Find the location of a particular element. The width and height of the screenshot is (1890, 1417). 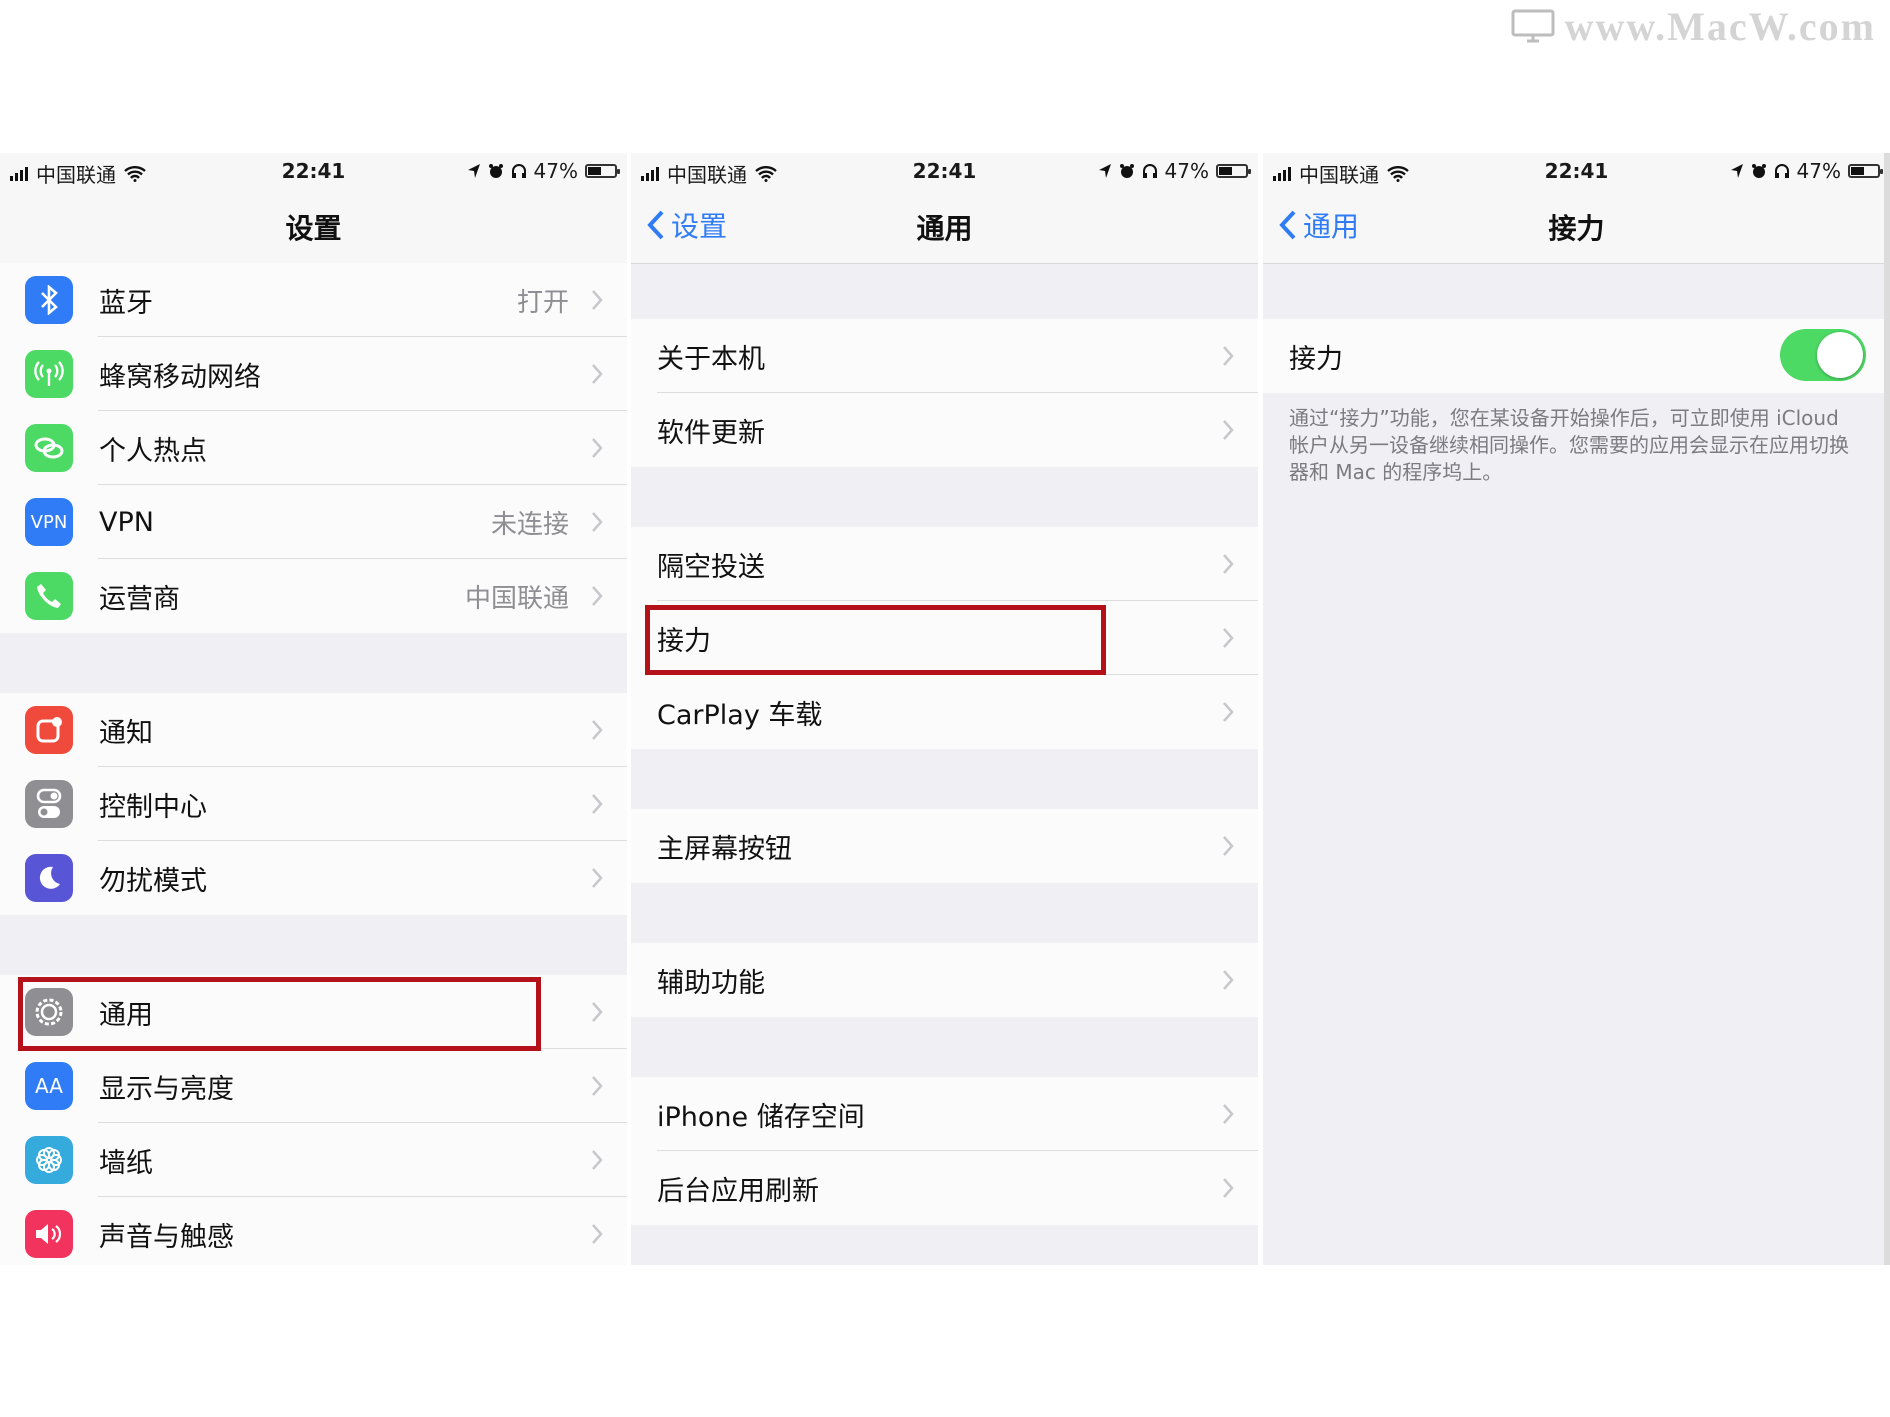

watermark: www.MacW.com is located at coordinates (1693, 26).